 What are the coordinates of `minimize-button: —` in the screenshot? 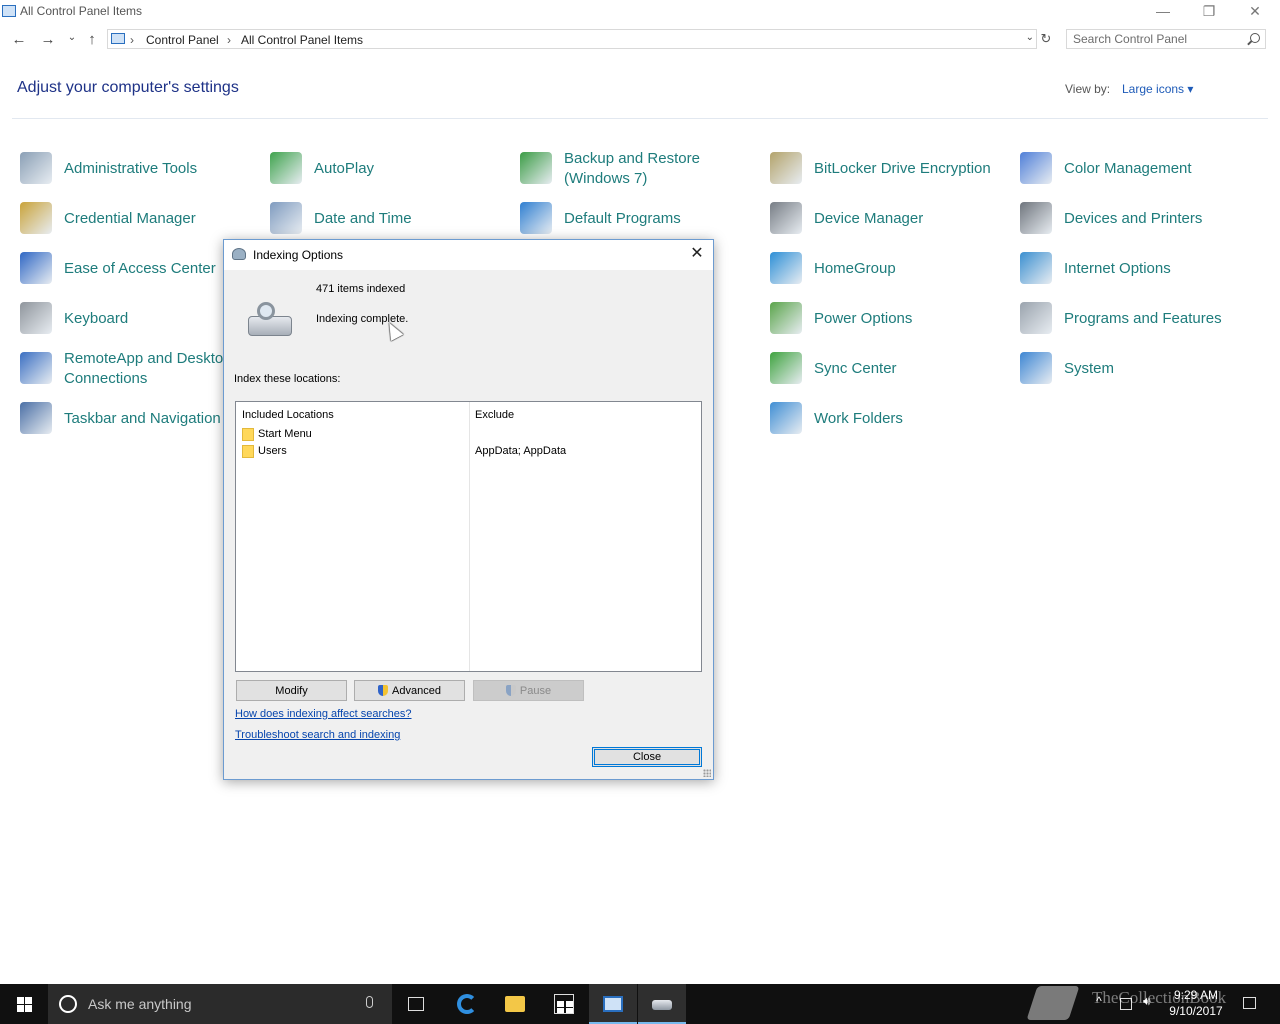 It's located at (1163, 12).